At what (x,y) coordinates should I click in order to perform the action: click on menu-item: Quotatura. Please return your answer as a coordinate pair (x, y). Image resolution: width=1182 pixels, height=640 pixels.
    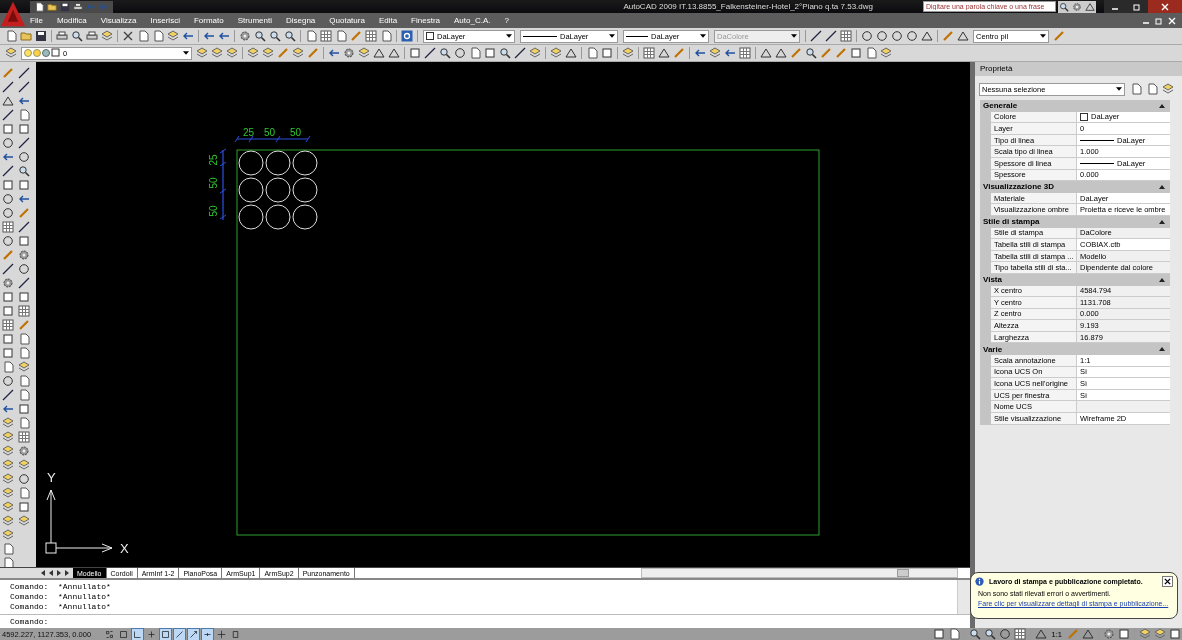
    Looking at the image, I should click on (347, 20).